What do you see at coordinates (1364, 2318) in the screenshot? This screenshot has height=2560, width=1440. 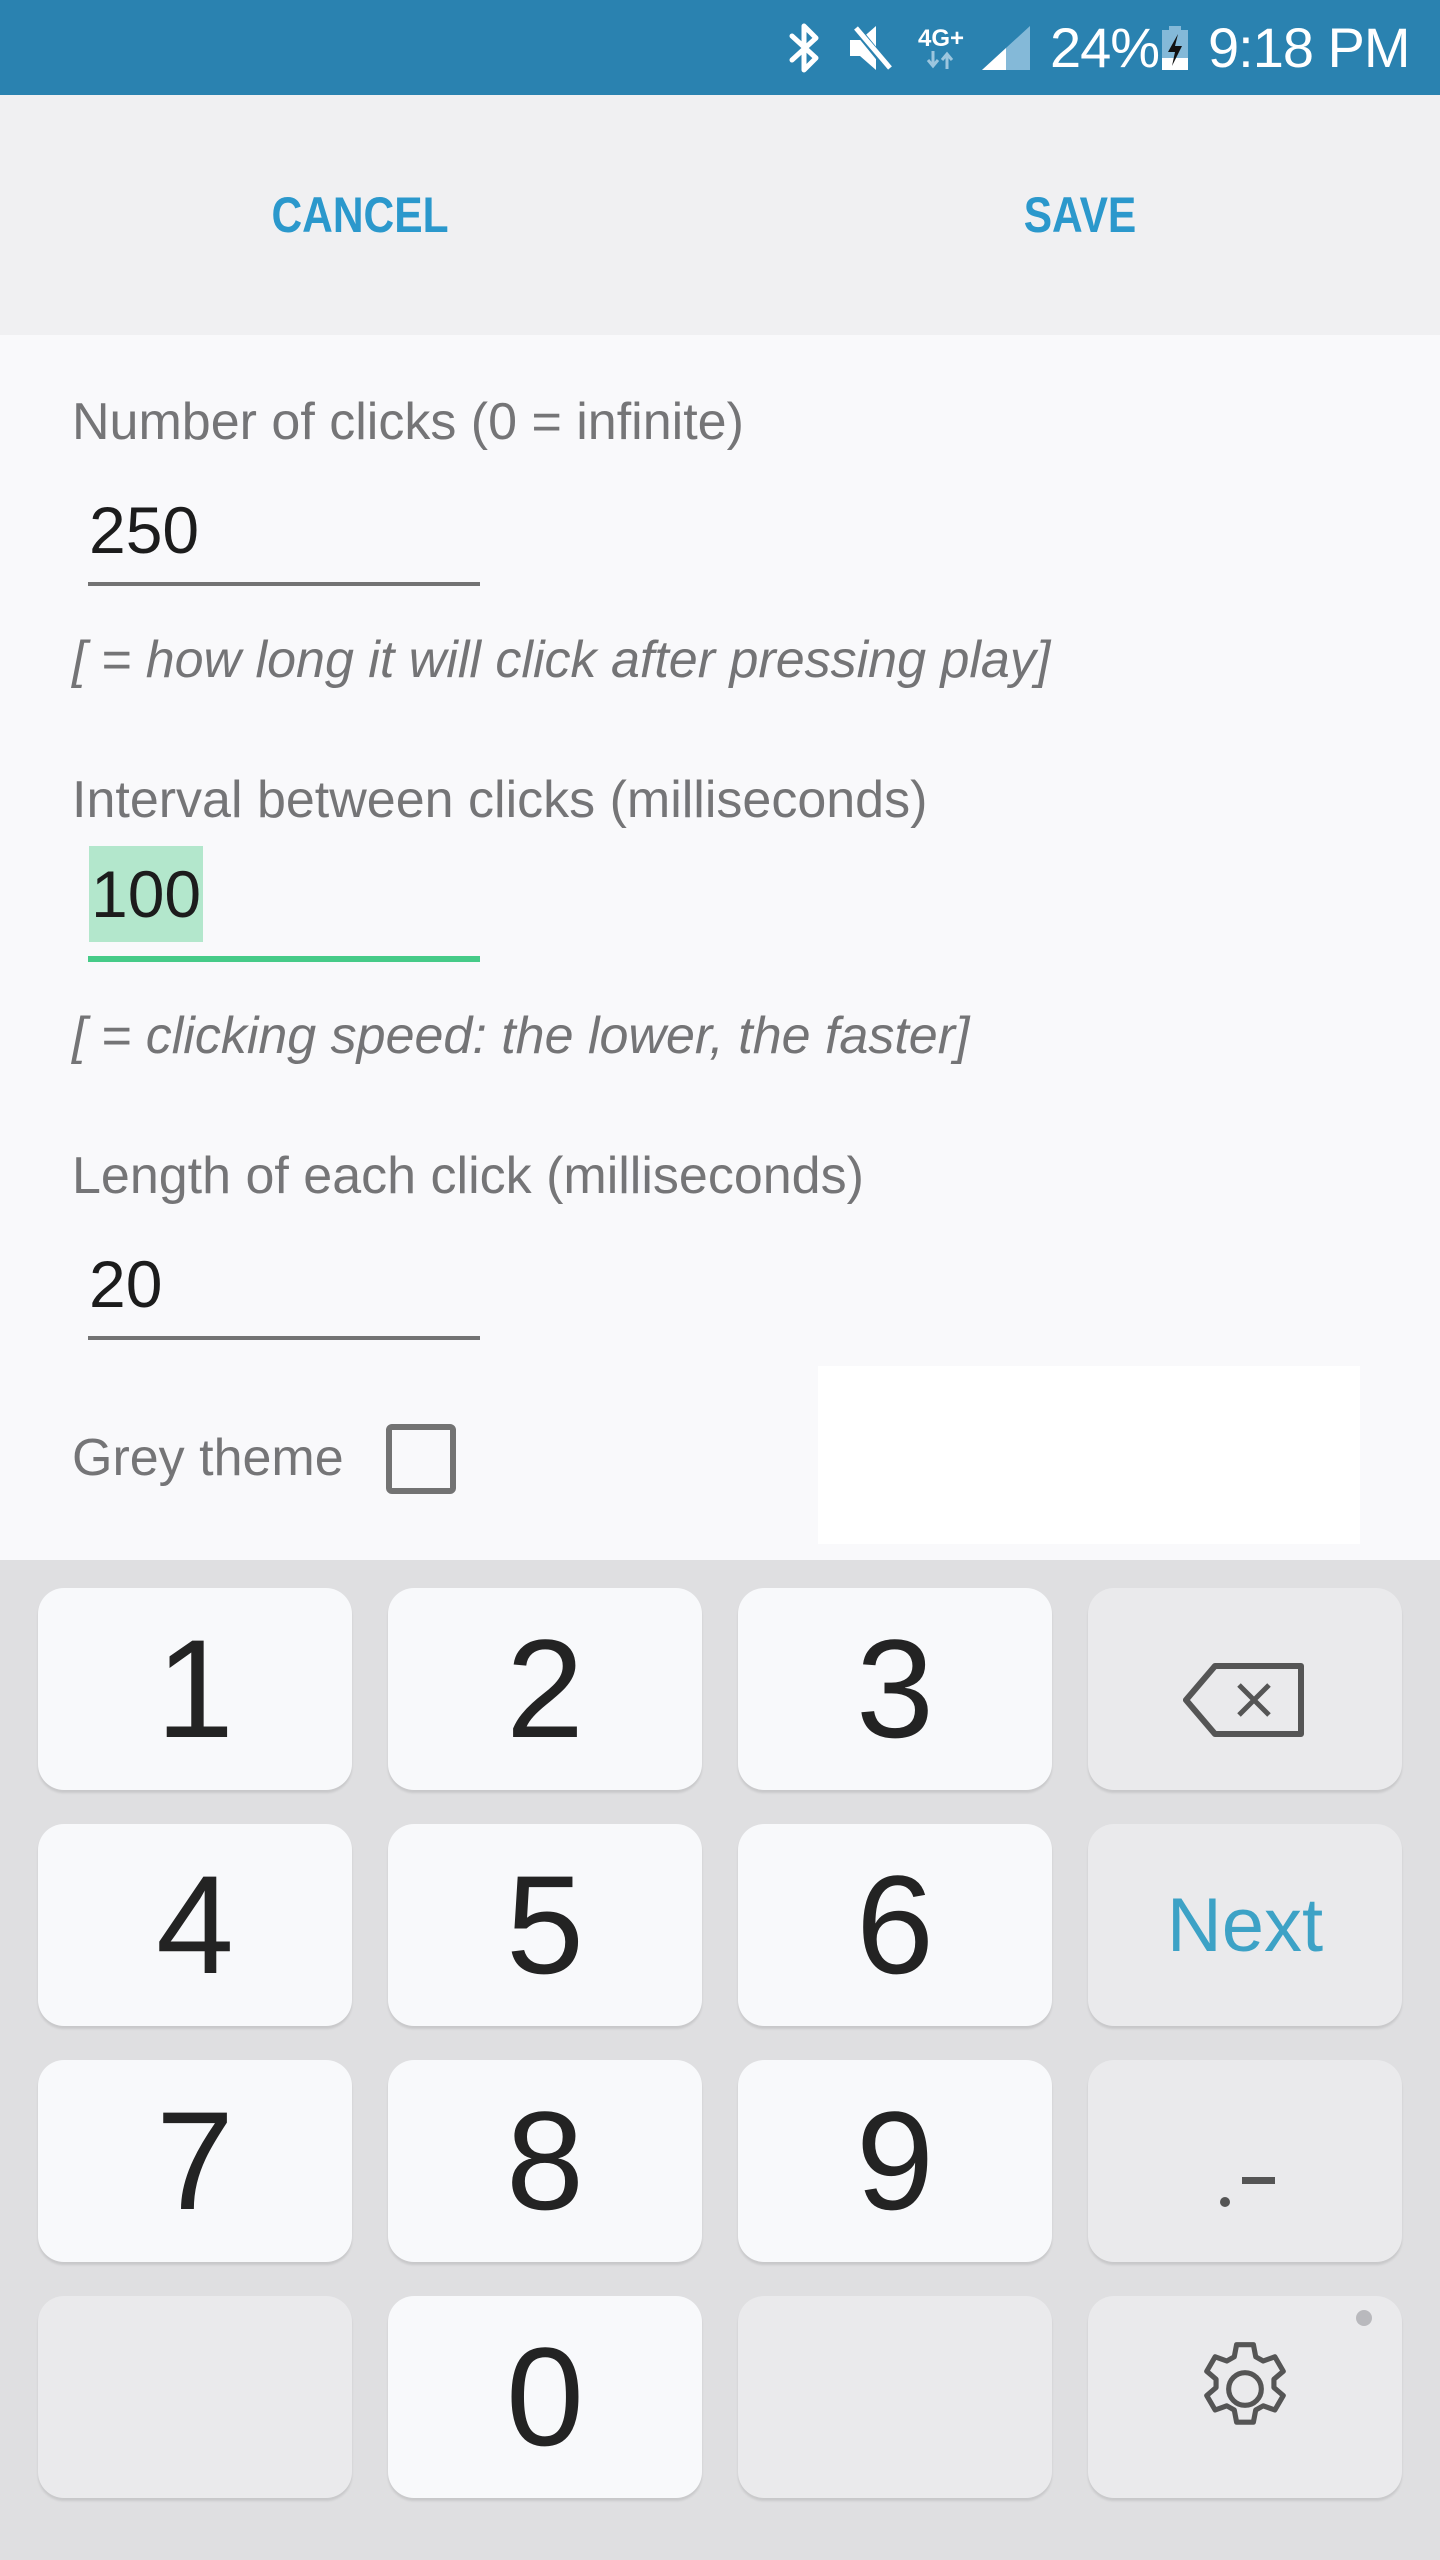 I see `indicator-dot` at bounding box center [1364, 2318].